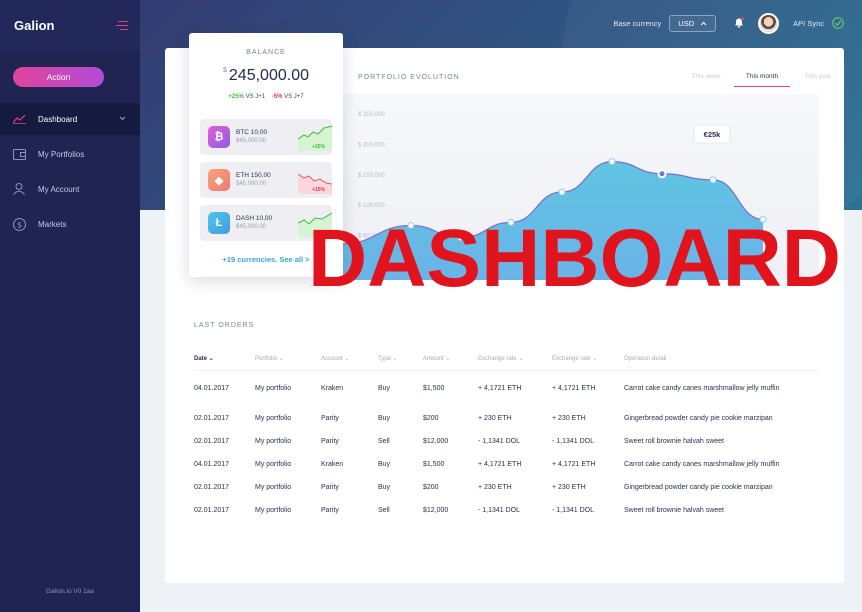 Image resolution: width=862 pixels, height=612 pixels. Describe the element at coordinates (122, 118) in the screenshot. I see `chevron-down-icon` at that location.